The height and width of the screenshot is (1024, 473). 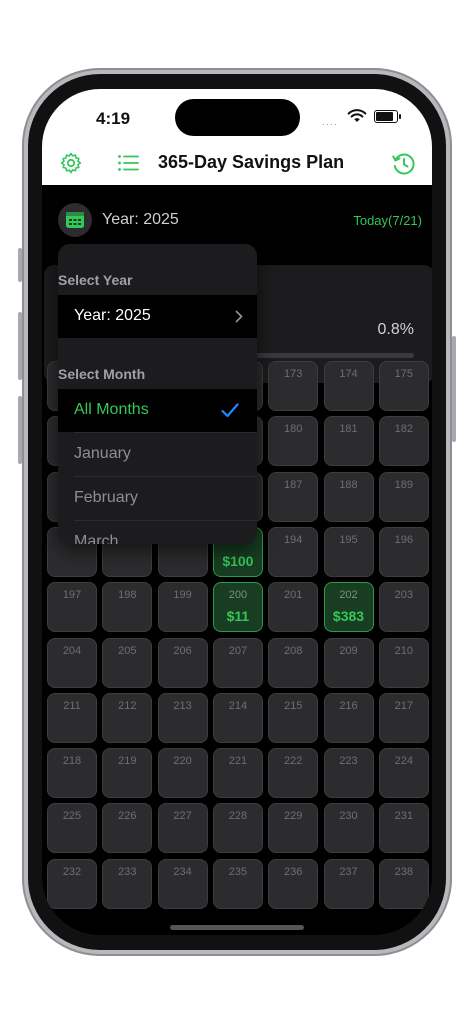 What do you see at coordinates (72, 705) in the screenshot?
I see `day-number: 211` at bounding box center [72, 705].